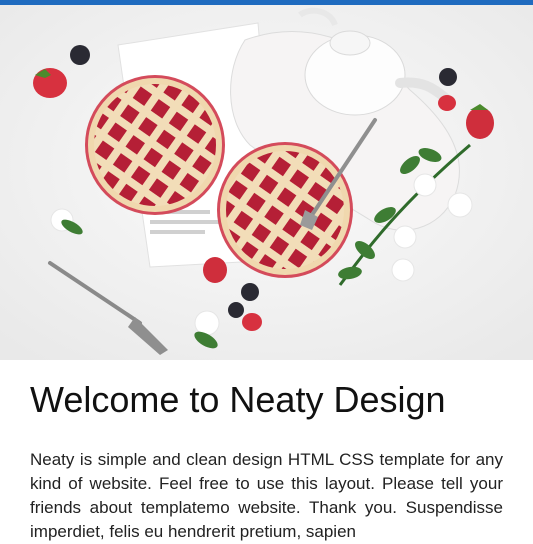 This screenshot has width=533, height=544. What do you see at coordinates (155, 145) in the screenshot?
I see `pie-left` at bounding box center [155, 145].